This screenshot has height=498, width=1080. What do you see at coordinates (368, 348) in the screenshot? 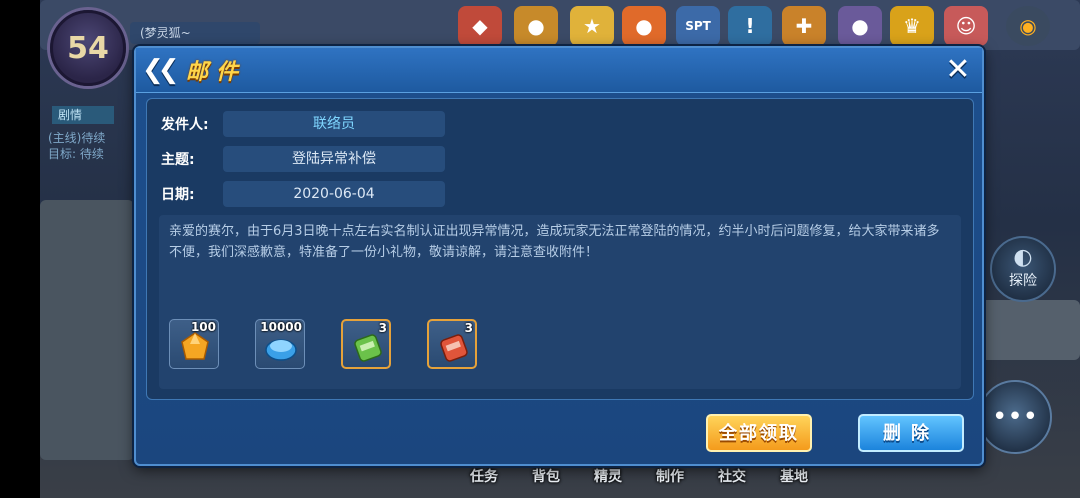
I see `green-capsule-icon` at bounding box center [368, 348].